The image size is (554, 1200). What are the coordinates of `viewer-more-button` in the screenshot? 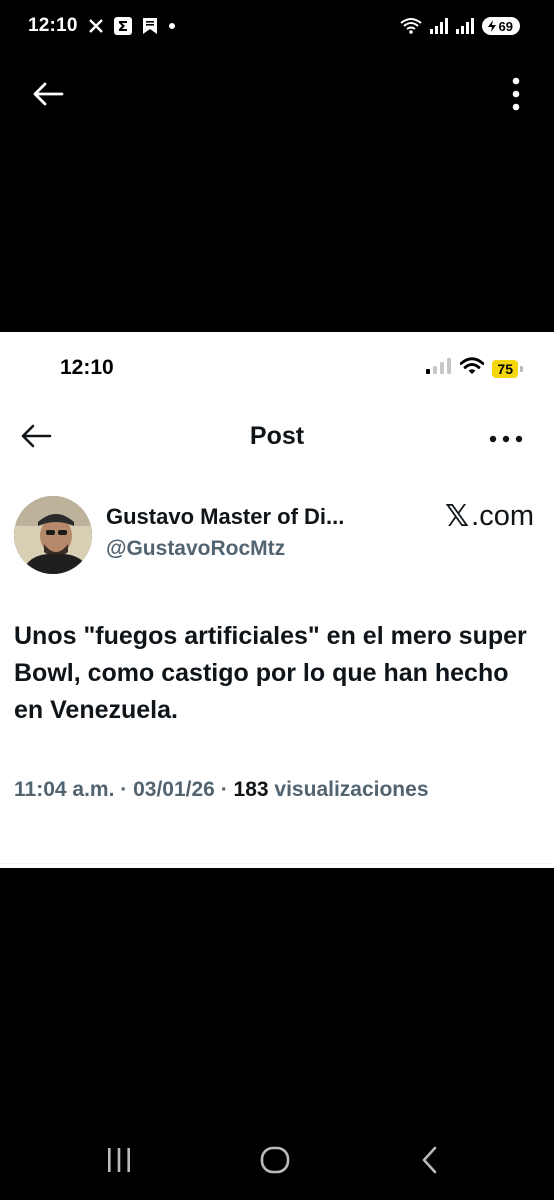 It's located at (516, 96).